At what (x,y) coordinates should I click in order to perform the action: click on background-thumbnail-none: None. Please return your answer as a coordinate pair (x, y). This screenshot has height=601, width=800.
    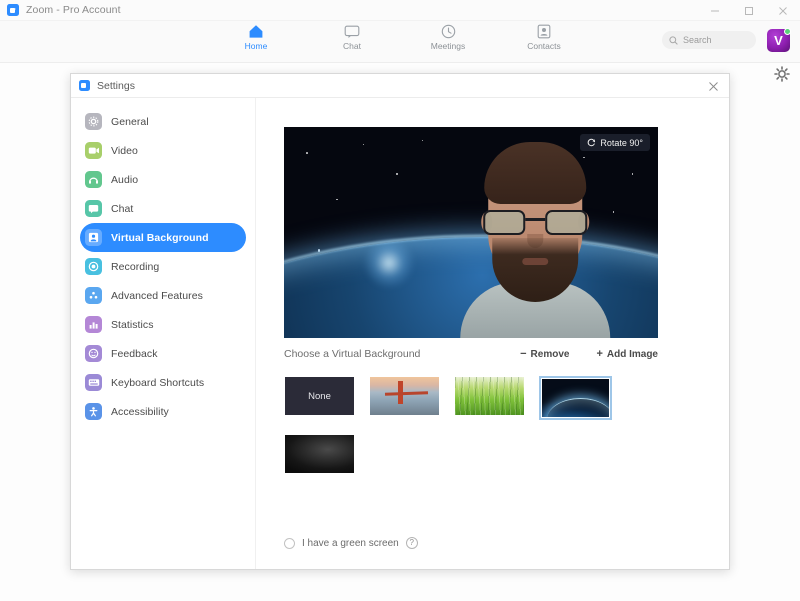
    Looking at the image, I should click on (319, 396).